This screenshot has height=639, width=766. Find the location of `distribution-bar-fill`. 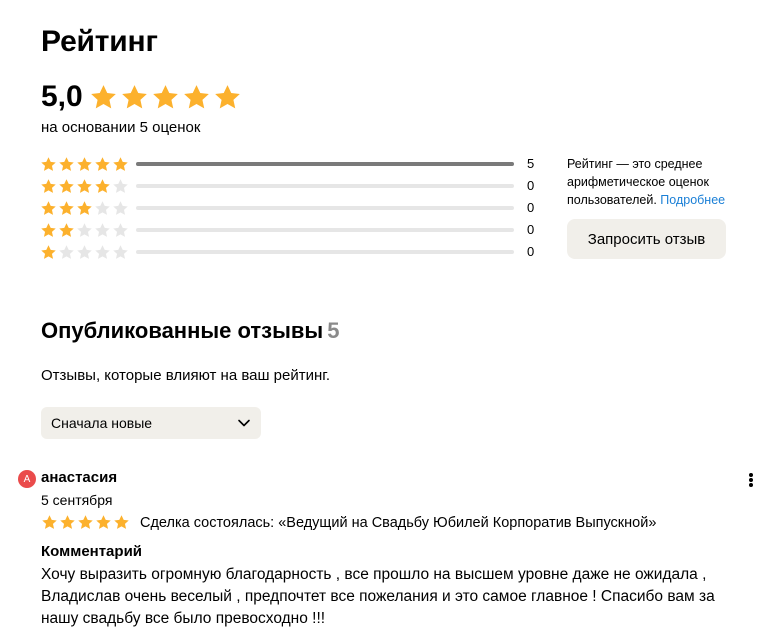

distribution-bar-fill is located at coordinates (325, 164).